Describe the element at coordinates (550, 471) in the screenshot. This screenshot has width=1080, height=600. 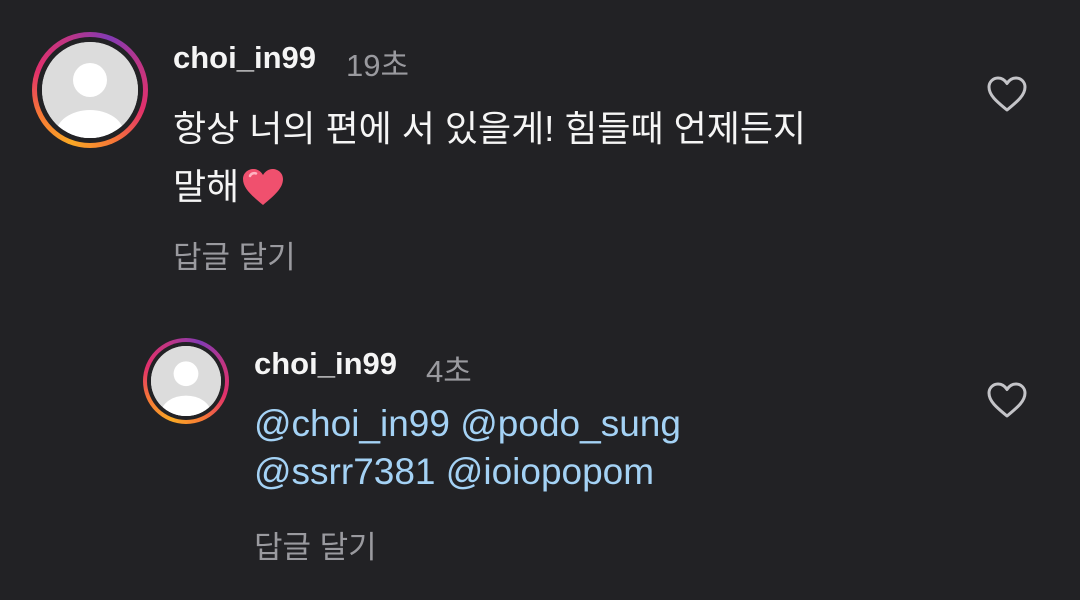
I see `mention-link: @ioiopopom` at that location.